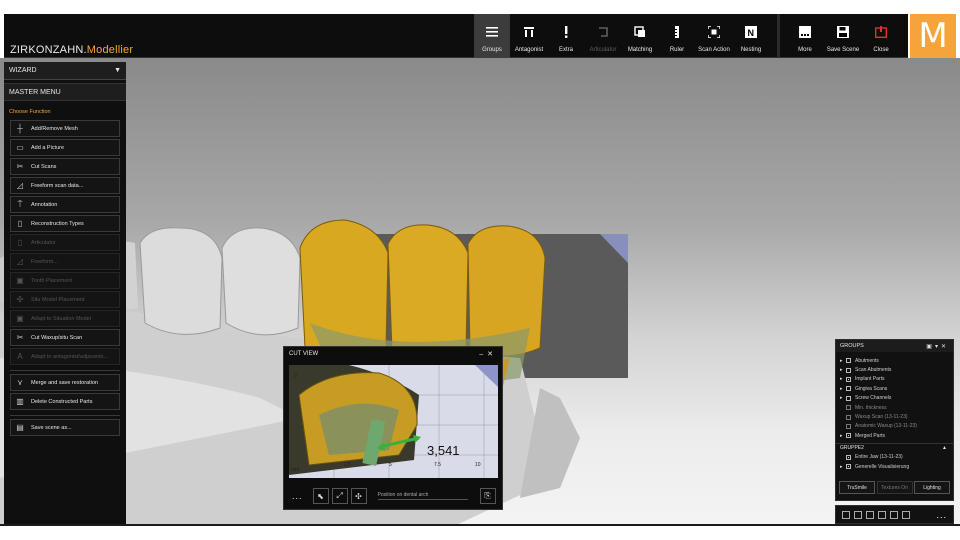 This screenshot has height=540, width=960. I want to click on more-button: More, so click(805, 36).